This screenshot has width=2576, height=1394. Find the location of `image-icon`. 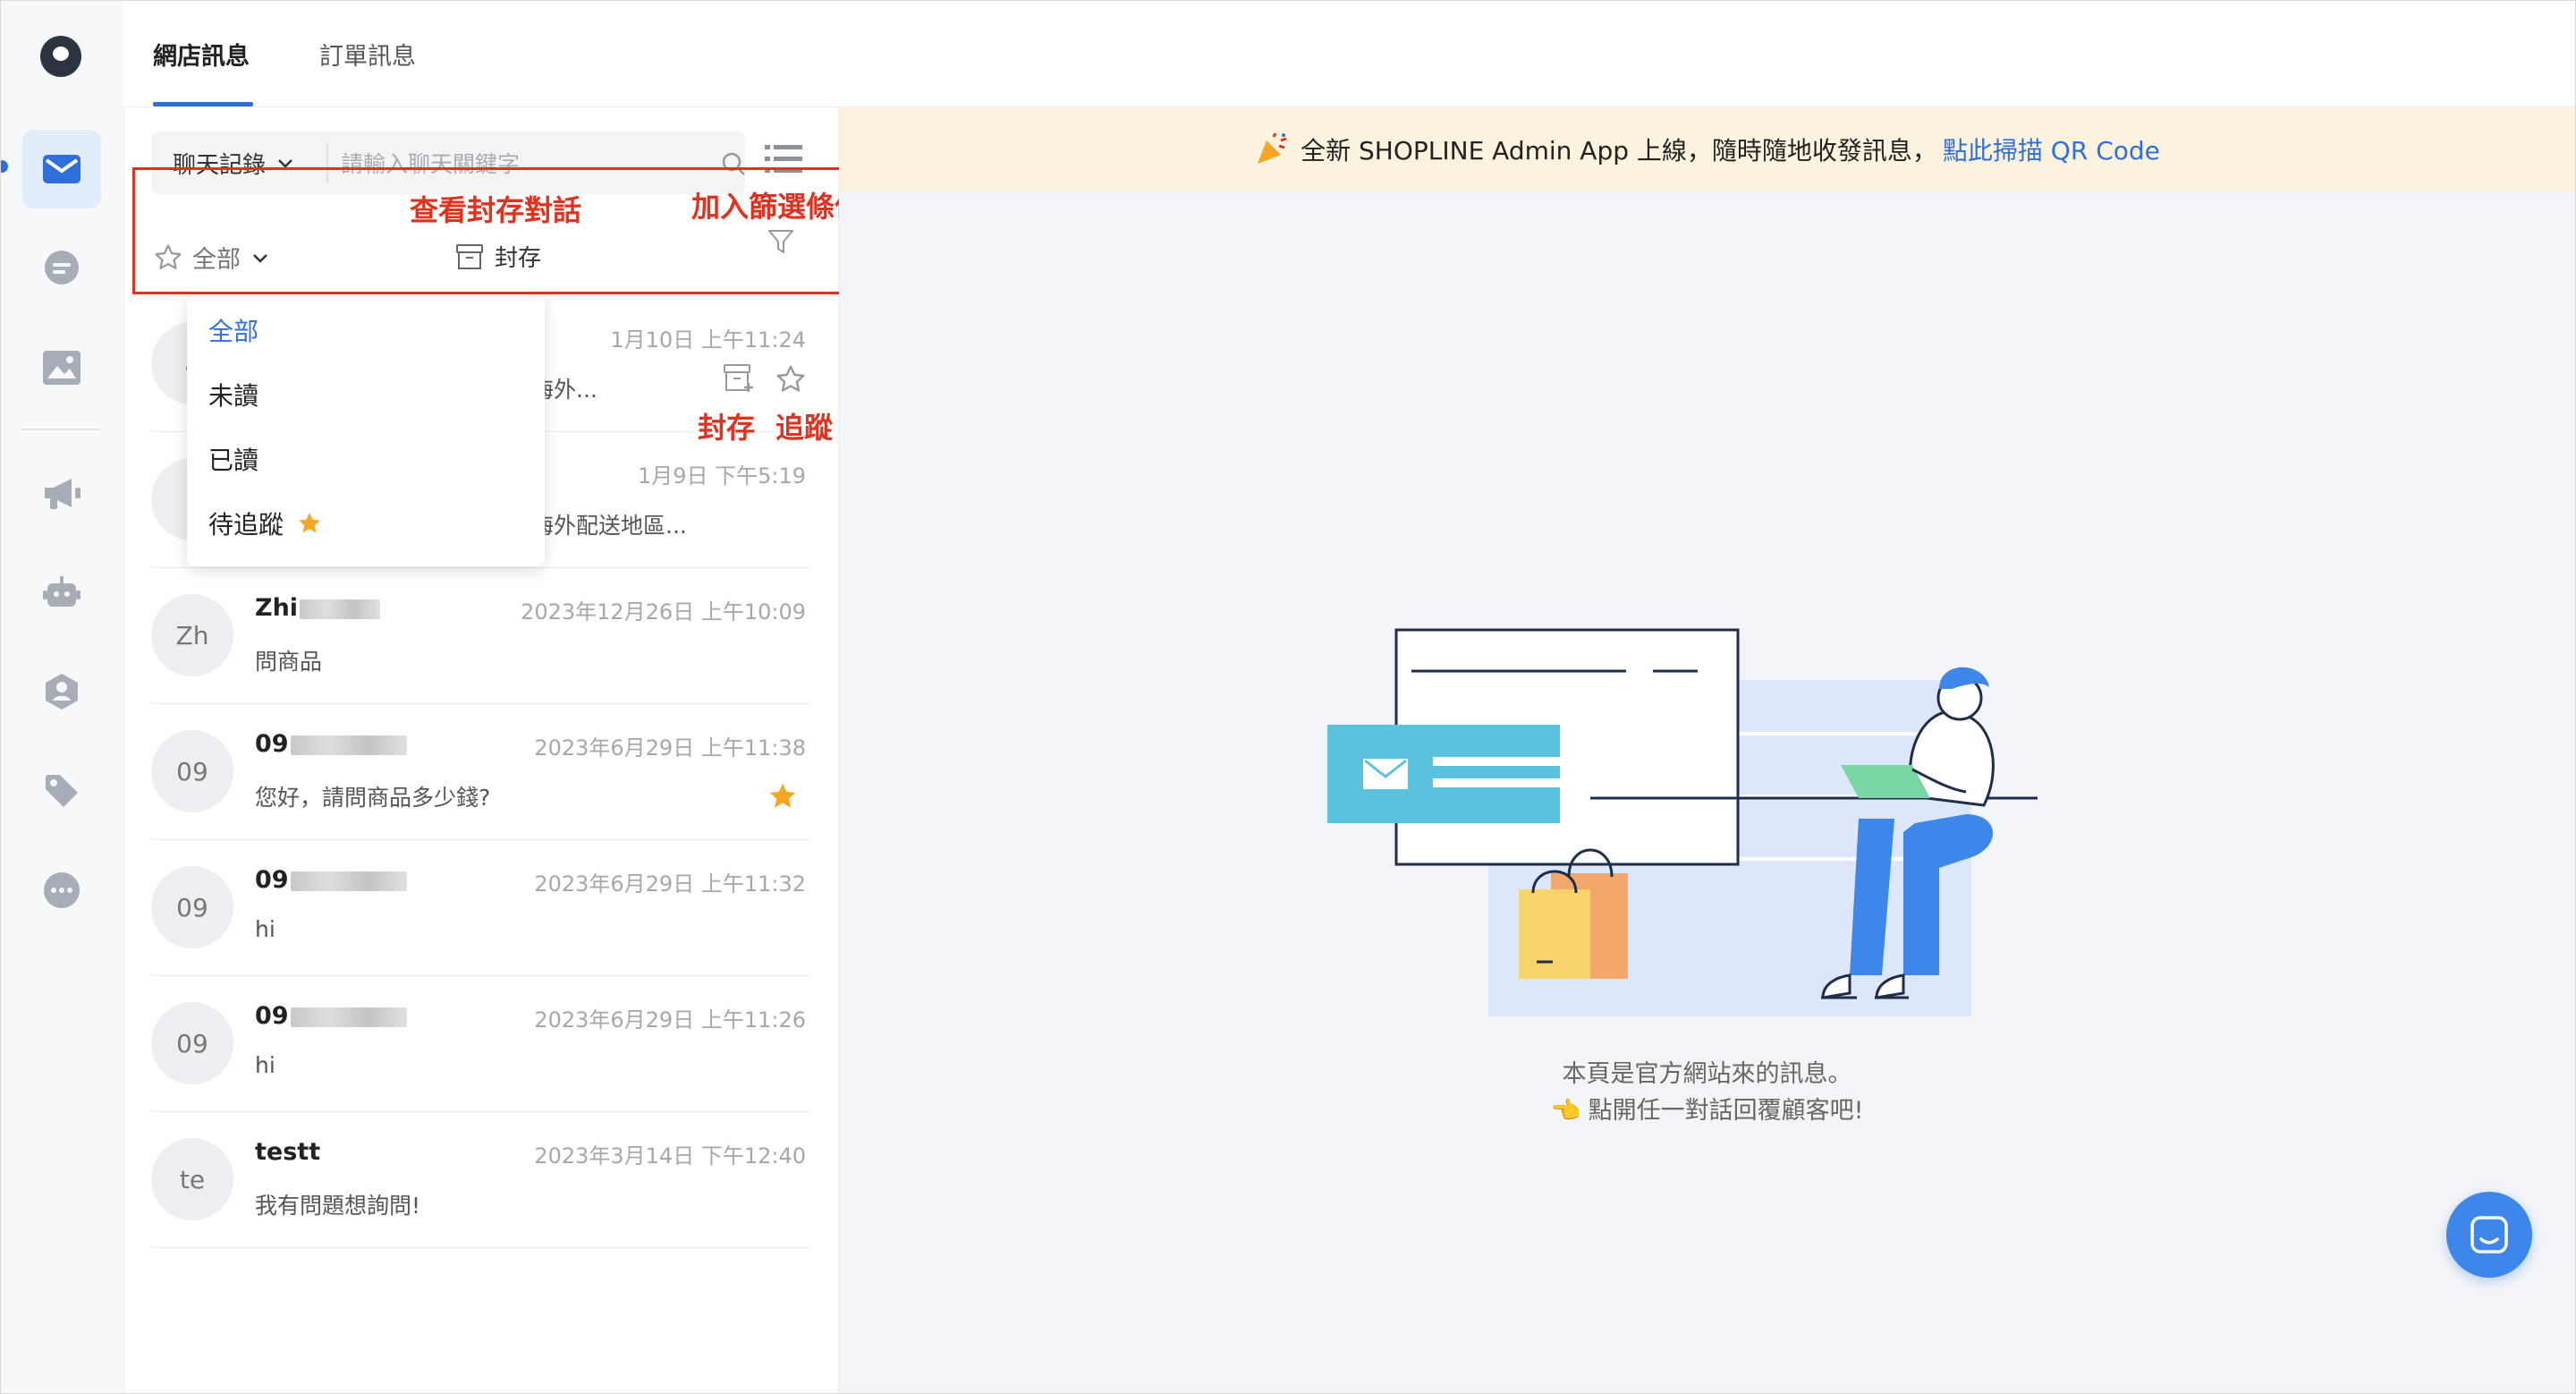

image-icon is located at coordinates (61, 368).